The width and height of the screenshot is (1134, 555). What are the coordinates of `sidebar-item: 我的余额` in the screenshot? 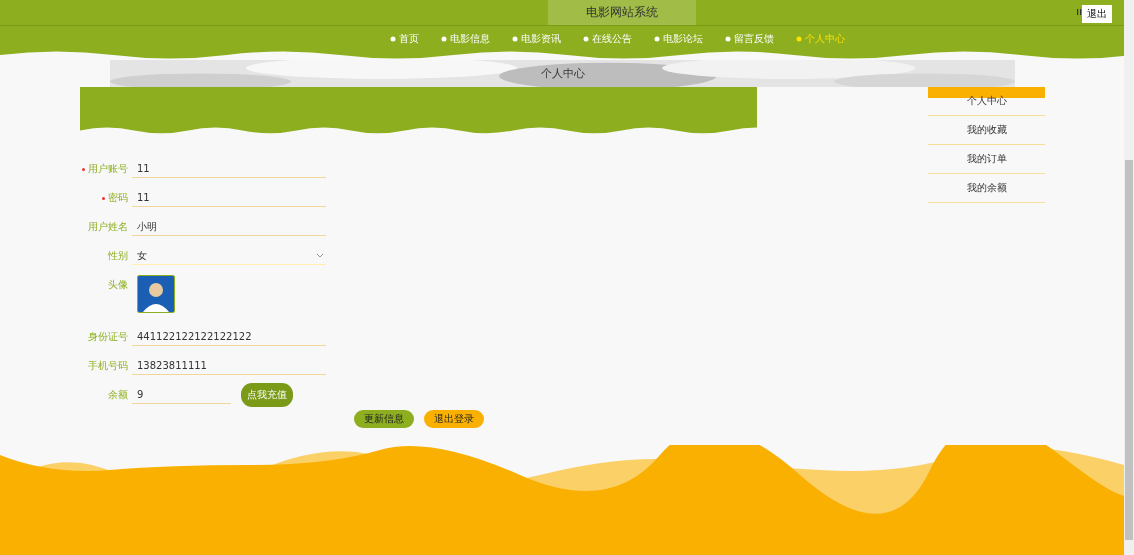 It's located at (986, 188).